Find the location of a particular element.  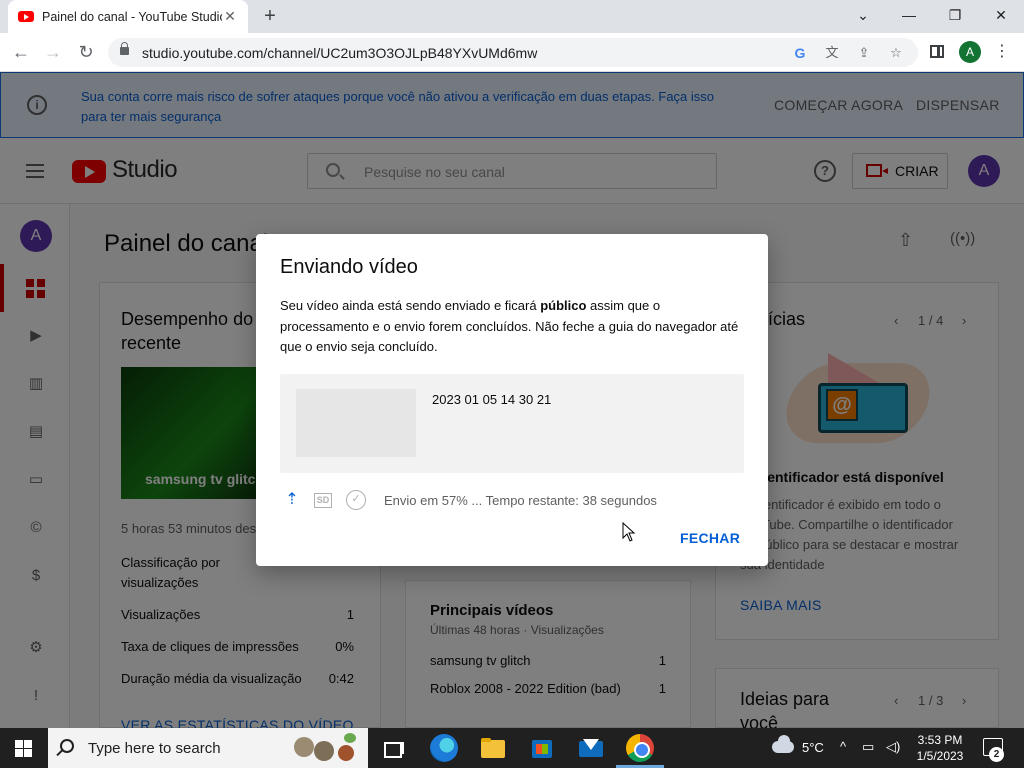

translate-icon: 文 is located at coordinates (832, 53).